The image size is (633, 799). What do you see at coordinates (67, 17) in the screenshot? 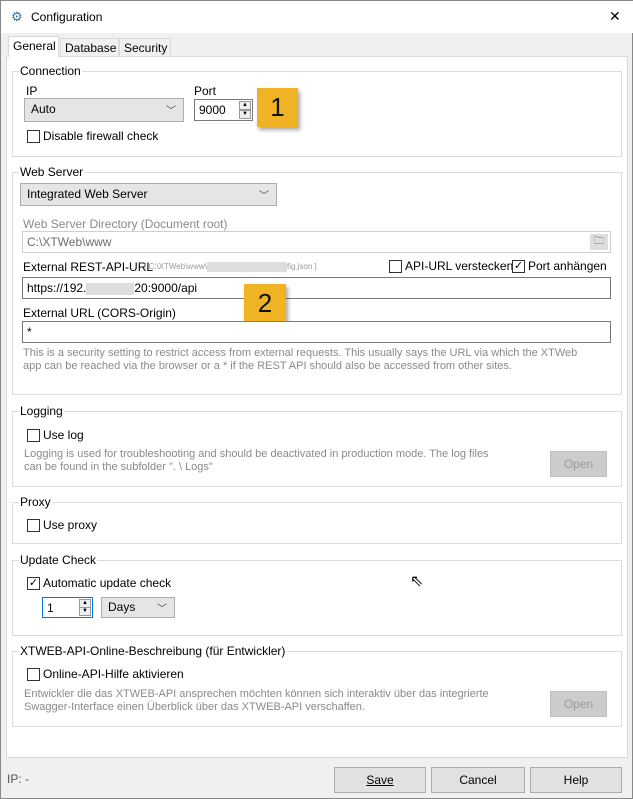
I see `window-title: Configuration` at bounding box center [67, 17].